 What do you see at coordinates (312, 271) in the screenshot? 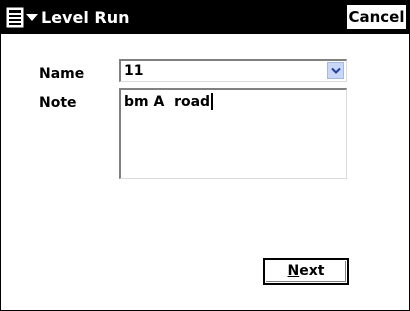
I see `next-label-rest: ext` at bounding box center [312, 271].